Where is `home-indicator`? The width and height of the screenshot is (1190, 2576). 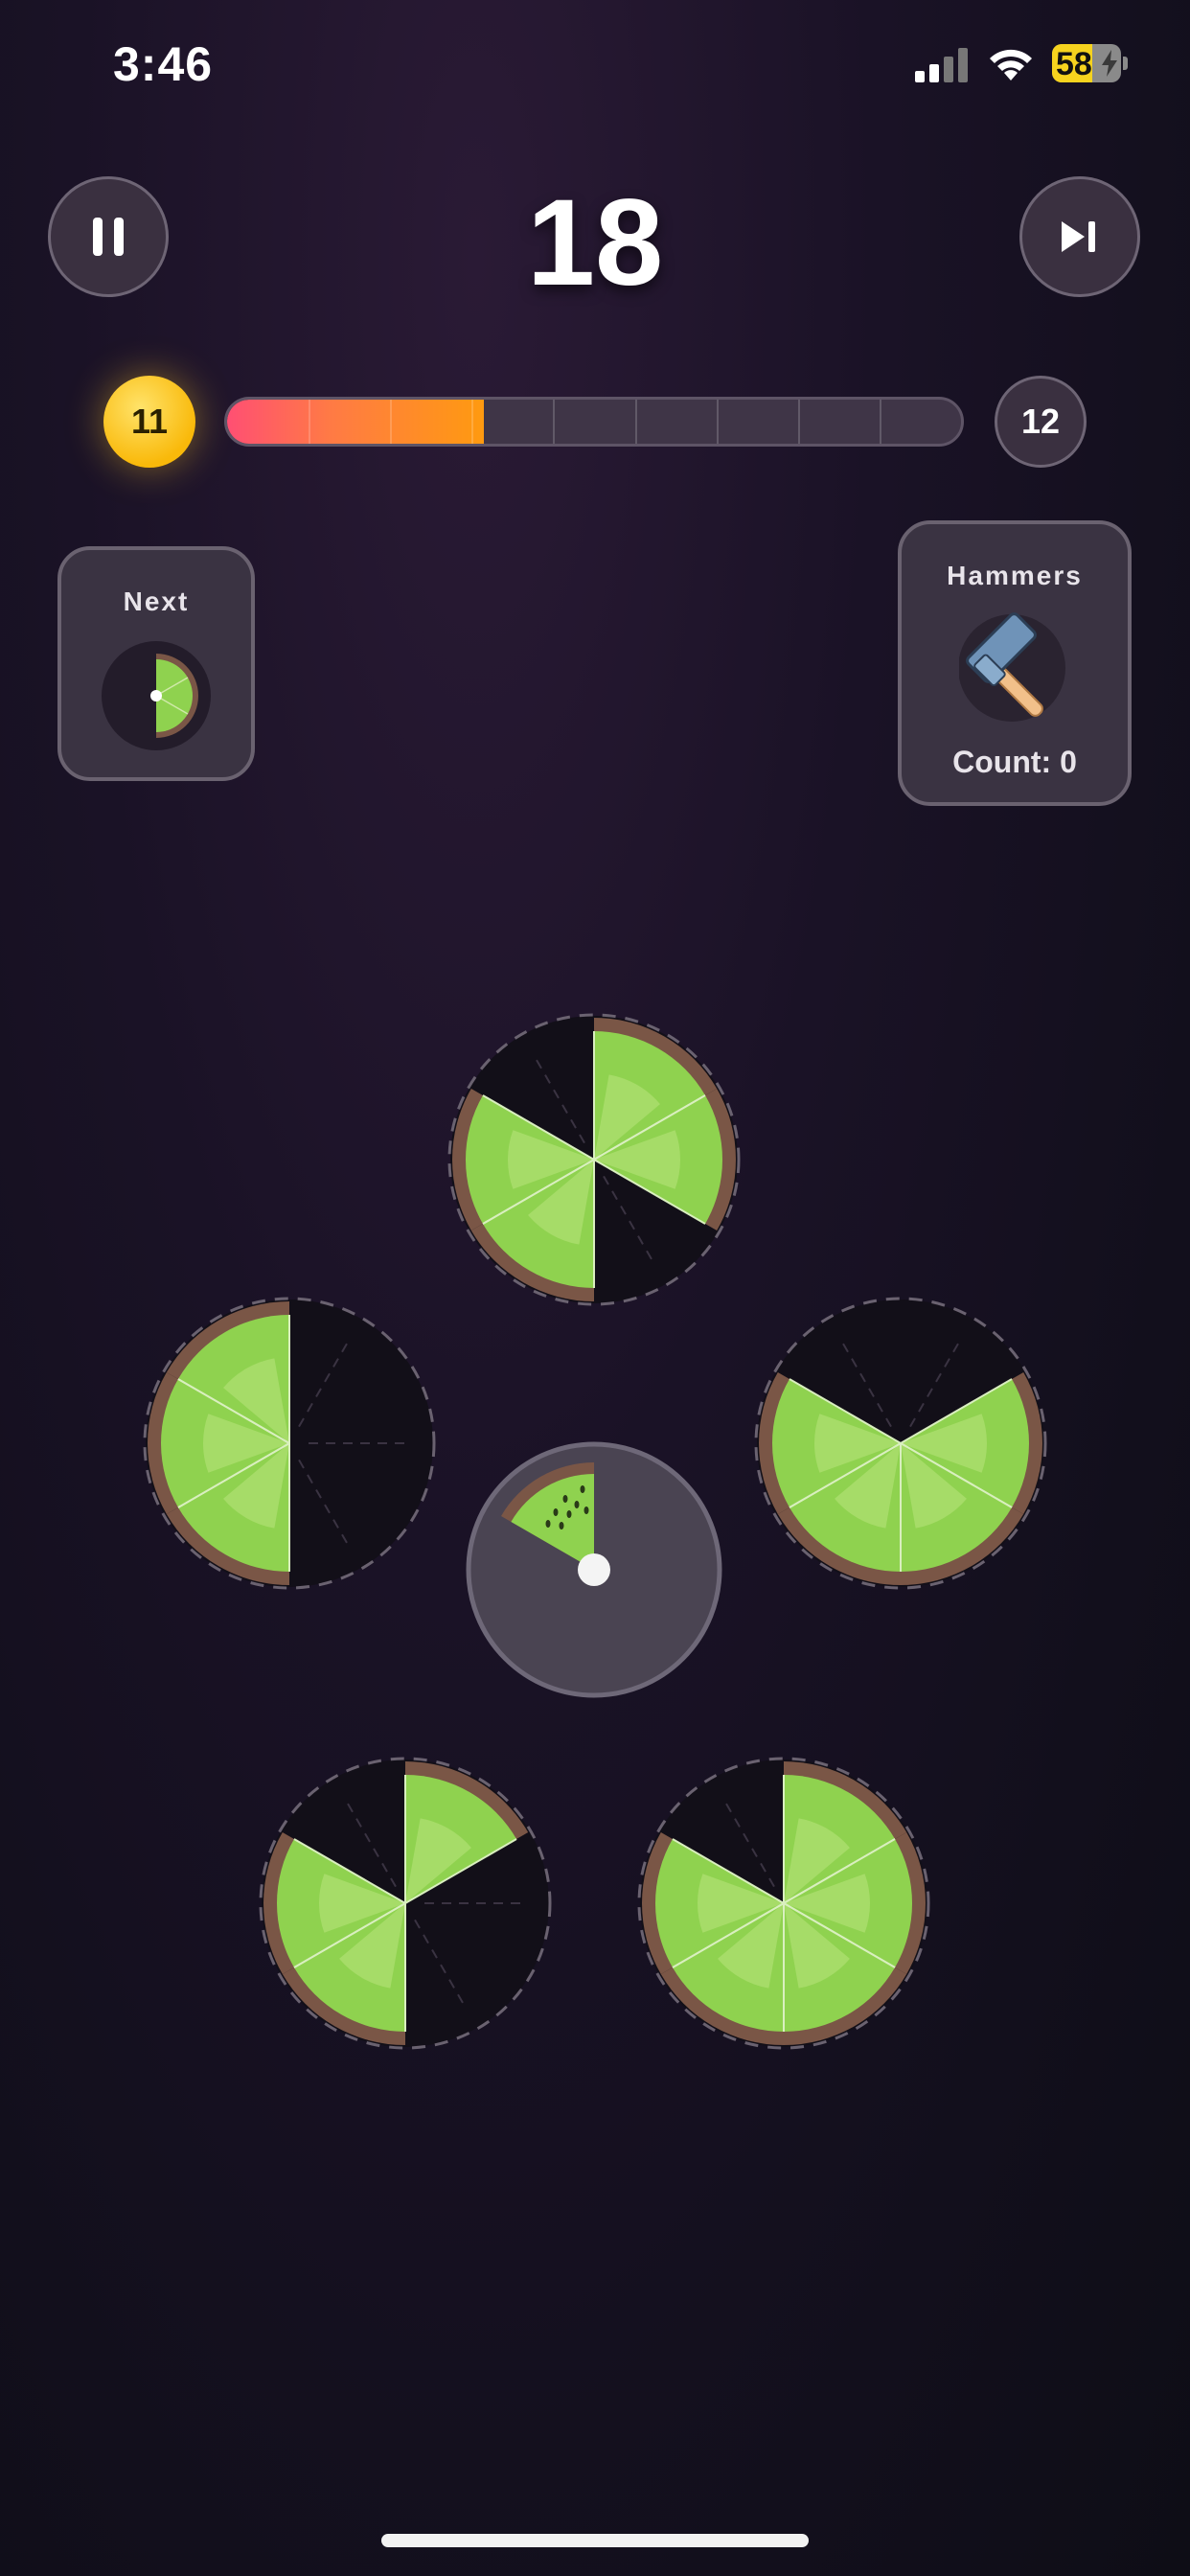
home-indicator is located at coordinates (595, 2540).